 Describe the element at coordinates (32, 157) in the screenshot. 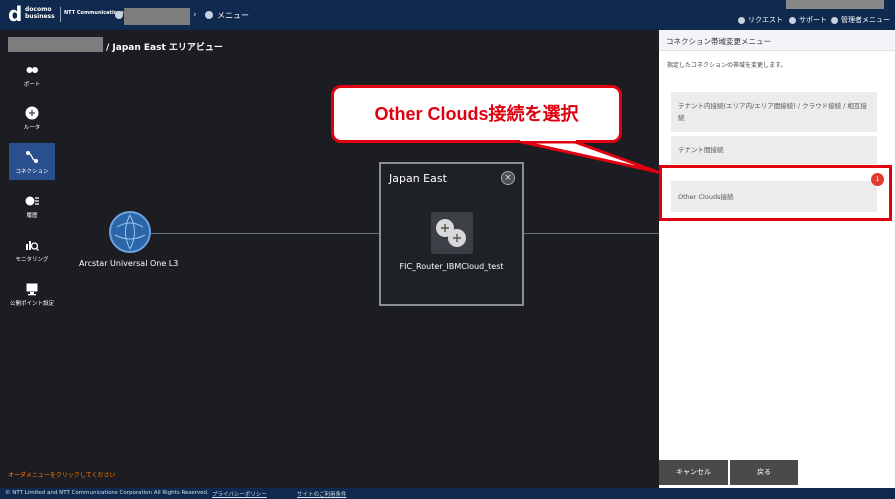

I see `connection-icon` at that location.